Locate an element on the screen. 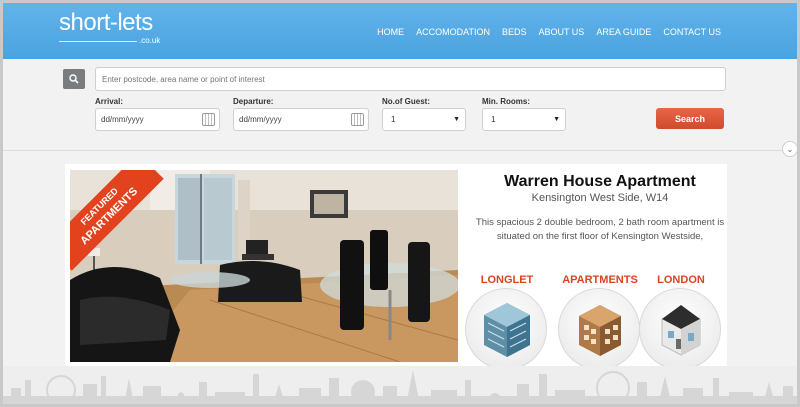  tag-london-label: LONDON is located at coordinates (681, 280).